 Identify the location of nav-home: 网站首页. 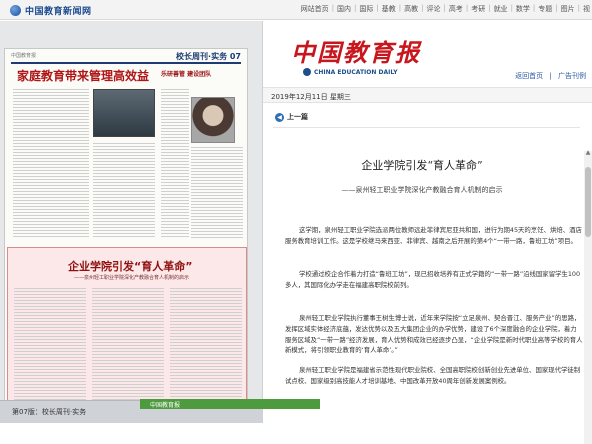
(315, 9).